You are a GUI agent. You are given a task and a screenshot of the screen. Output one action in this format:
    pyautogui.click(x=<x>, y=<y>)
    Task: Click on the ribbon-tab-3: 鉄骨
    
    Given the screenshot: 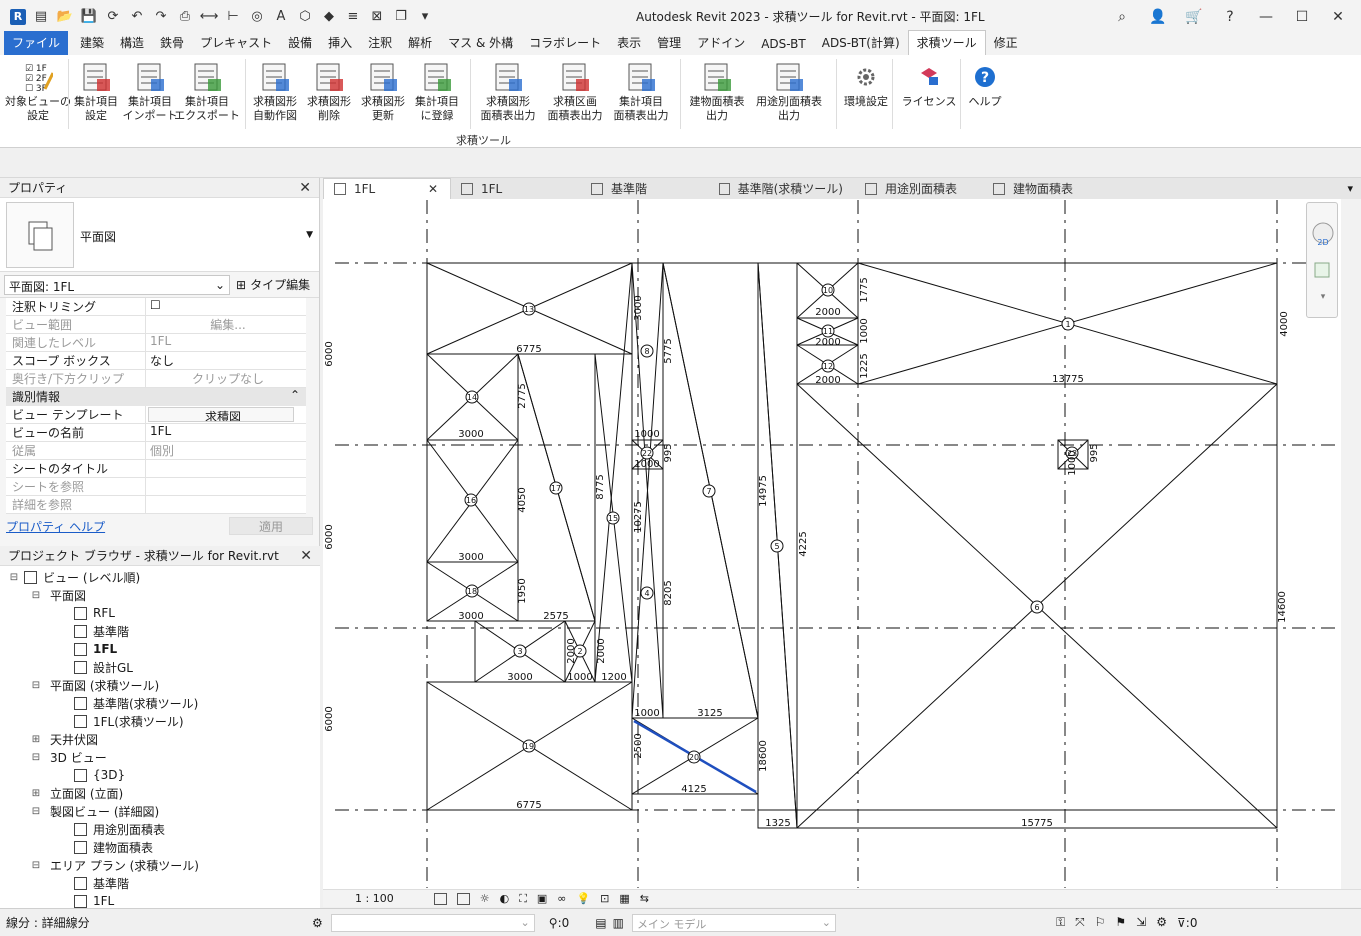 What is the action you would take?
    pyautogui.click(x=172, y=43)
    